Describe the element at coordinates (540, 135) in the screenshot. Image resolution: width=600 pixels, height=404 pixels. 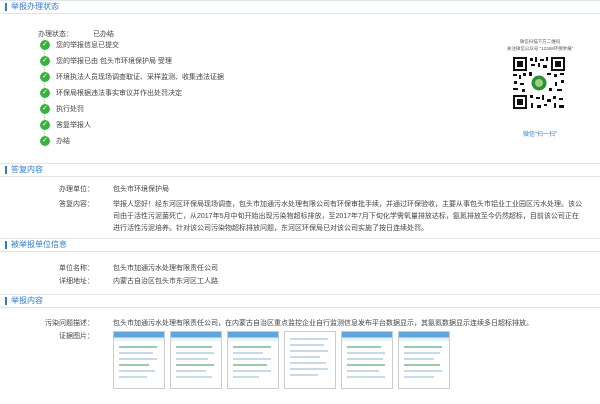
I see `qr-footer: 微信“扫一扫”` at that location.